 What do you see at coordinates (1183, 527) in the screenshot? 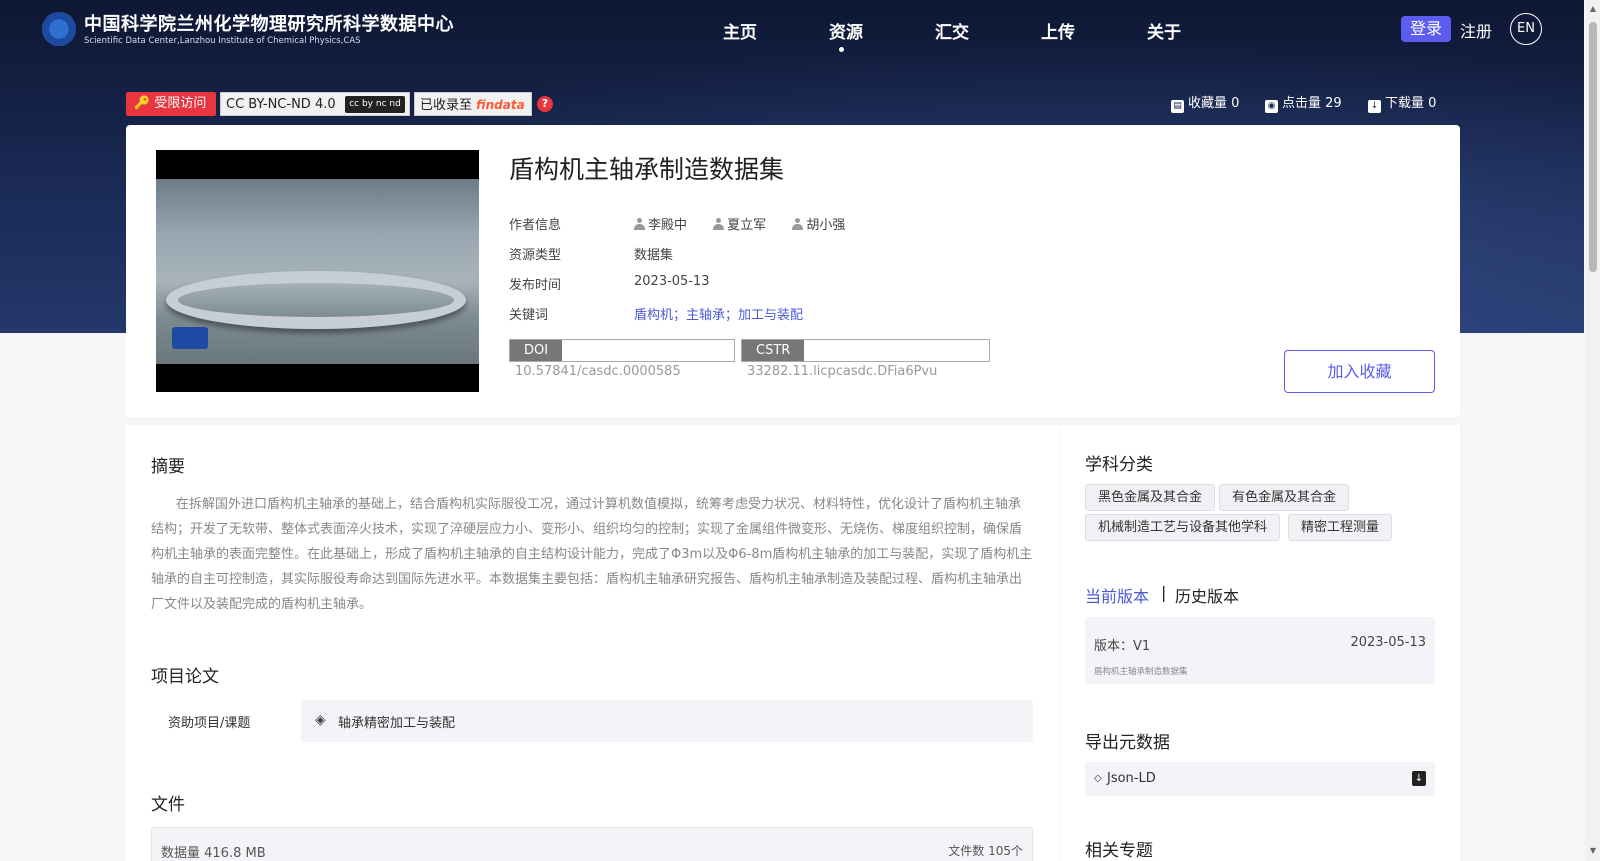
I see `subject-tag: 机械制造工艺与设备其他学科` at bounding box center [1183, 527].